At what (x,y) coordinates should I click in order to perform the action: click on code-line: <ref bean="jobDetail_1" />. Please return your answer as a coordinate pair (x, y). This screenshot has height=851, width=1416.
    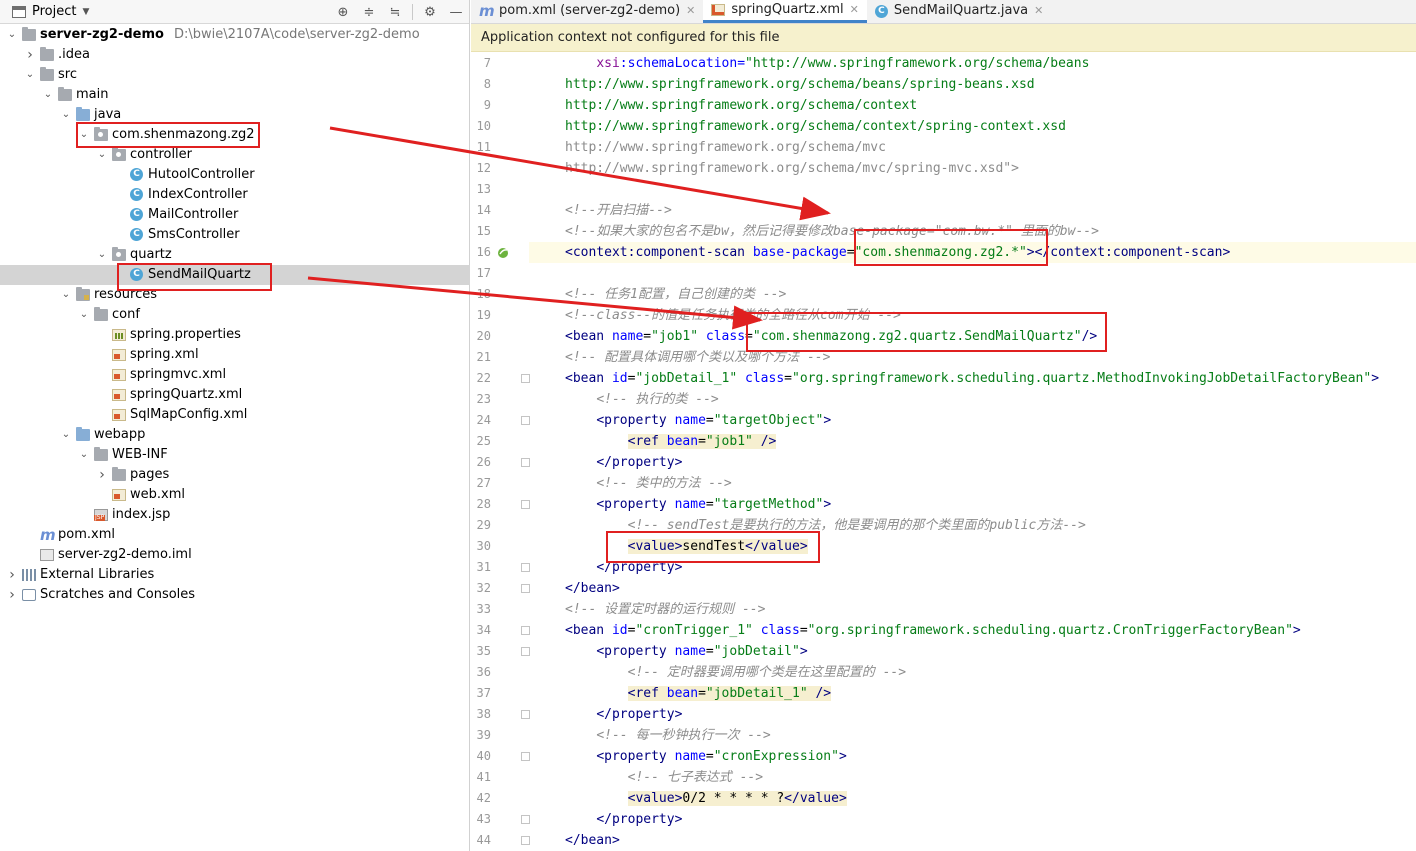
    Looking at the image, I should click on (698, 693).